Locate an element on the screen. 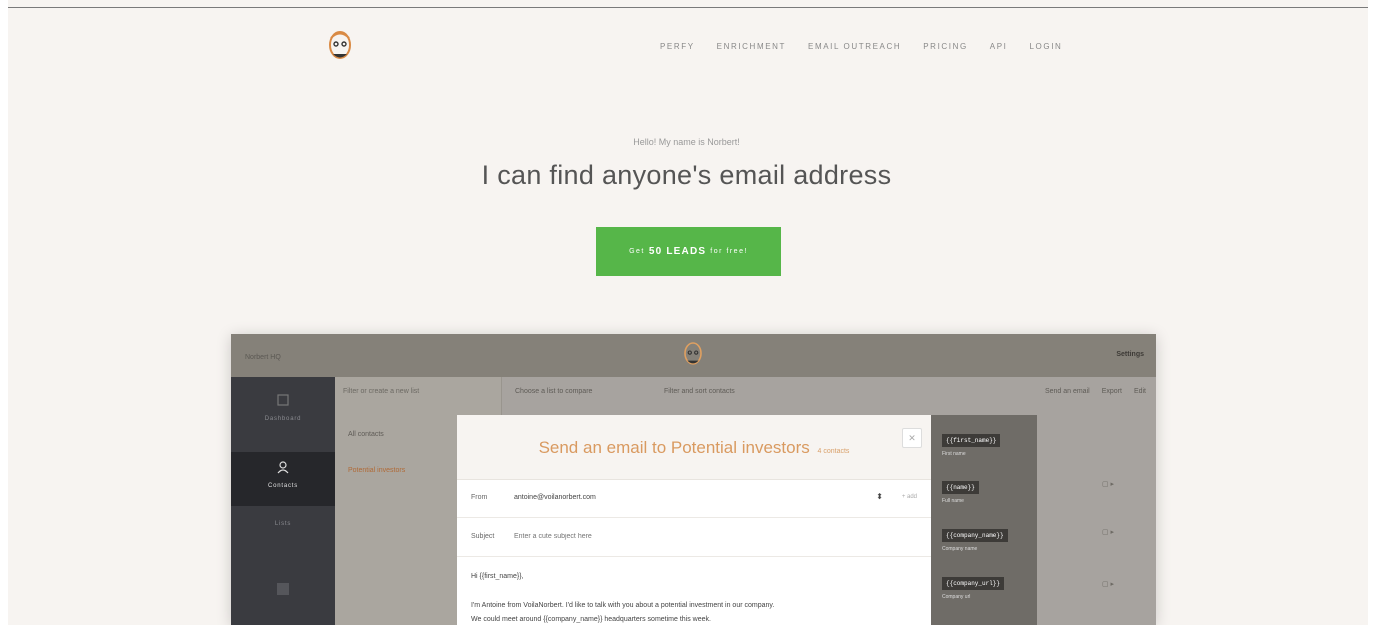 Image resolution: width=1373 pixels, height=625 pixels. settings-link: Settings is located at coordinates (1130, 354).